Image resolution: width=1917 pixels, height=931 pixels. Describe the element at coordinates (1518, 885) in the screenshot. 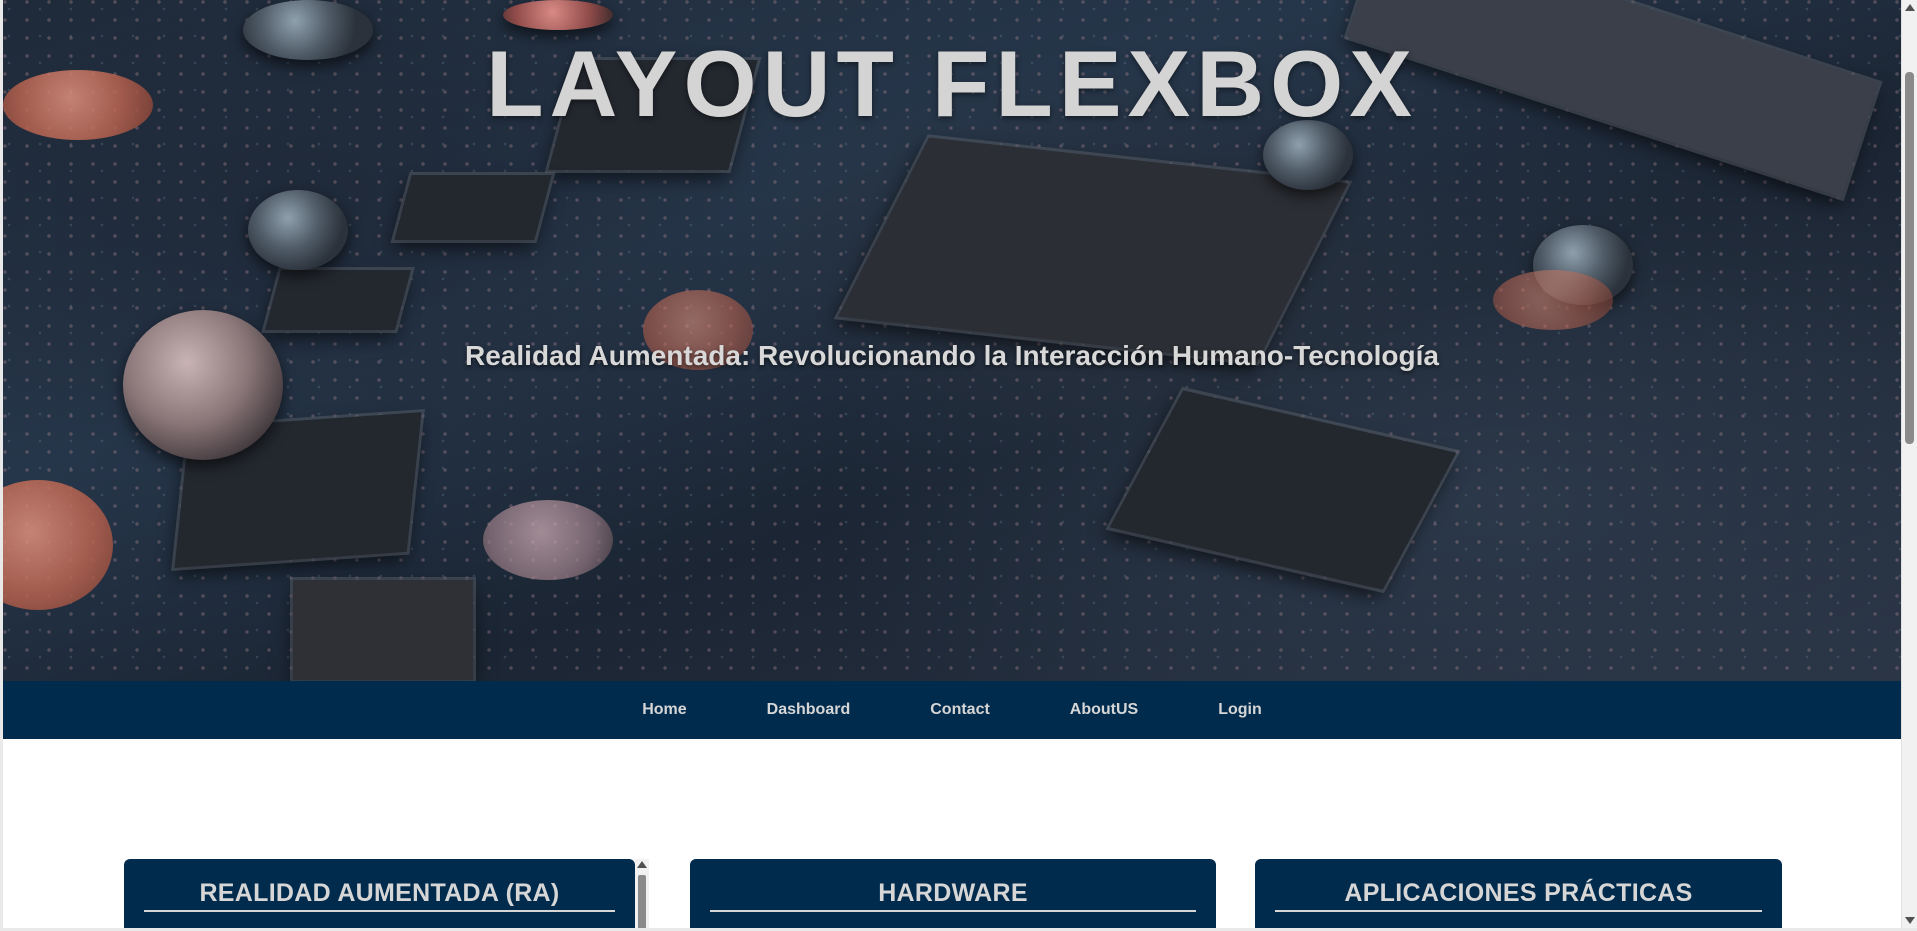

I see `card-title: APLICACIONES PRÁCTICAS` at that location.